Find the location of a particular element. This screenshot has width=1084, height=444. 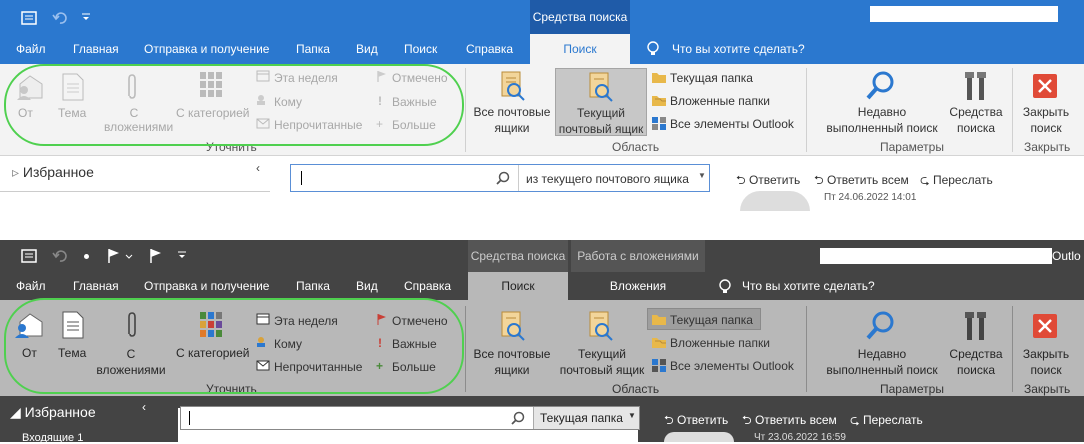

tab-attachments: Вложения is located at coordinates (638, 286).